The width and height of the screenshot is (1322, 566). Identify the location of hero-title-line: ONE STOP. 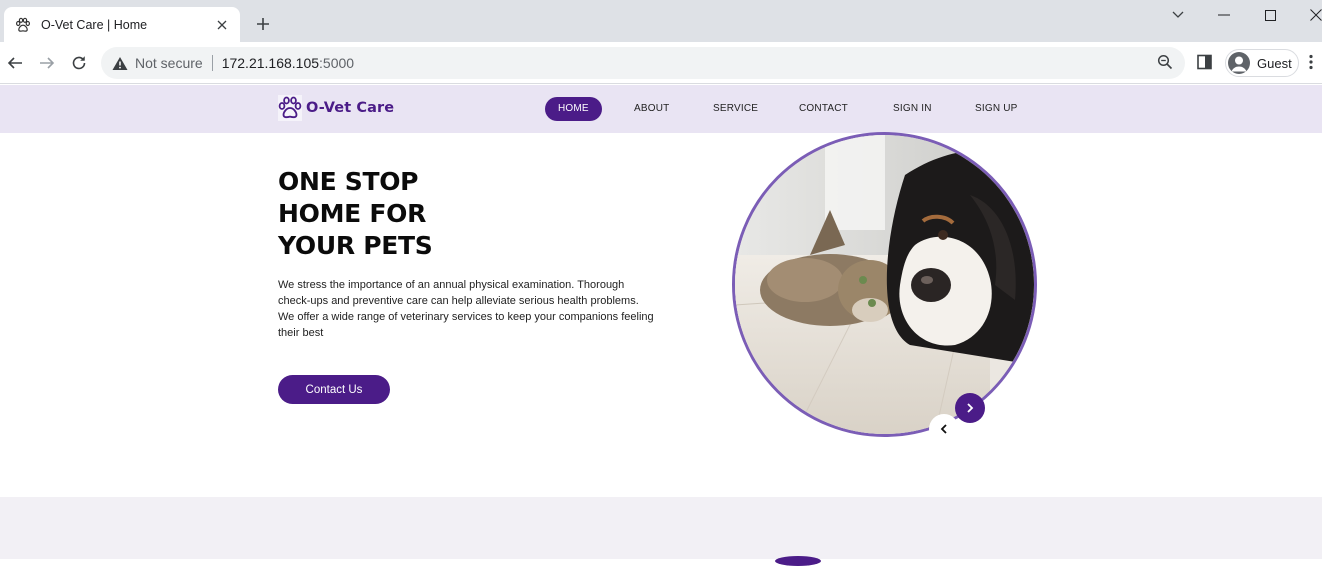
(348, 181).